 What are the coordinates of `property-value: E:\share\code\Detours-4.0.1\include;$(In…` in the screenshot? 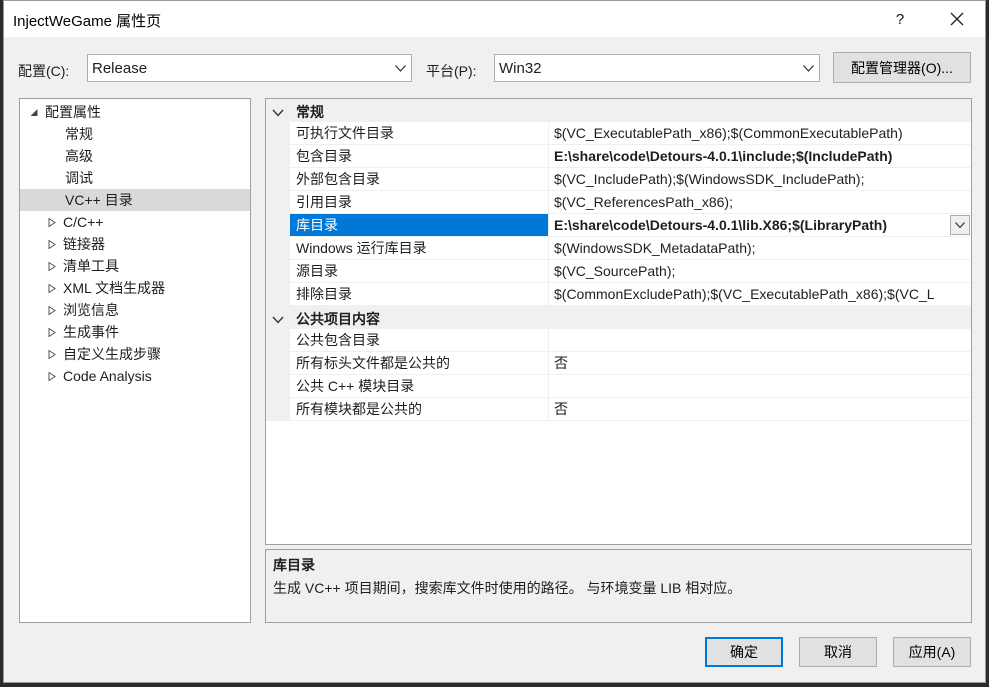 It's located at (760, 156).